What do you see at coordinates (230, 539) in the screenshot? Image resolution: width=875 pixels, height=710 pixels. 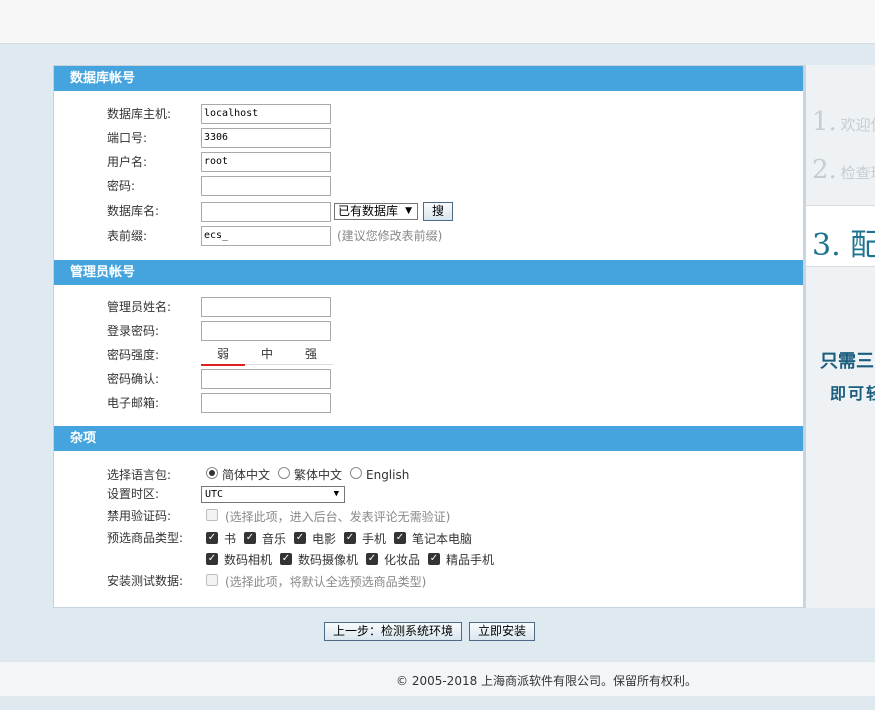 I see `goods-type-label-item: 书` at bounding box center [230, 539].